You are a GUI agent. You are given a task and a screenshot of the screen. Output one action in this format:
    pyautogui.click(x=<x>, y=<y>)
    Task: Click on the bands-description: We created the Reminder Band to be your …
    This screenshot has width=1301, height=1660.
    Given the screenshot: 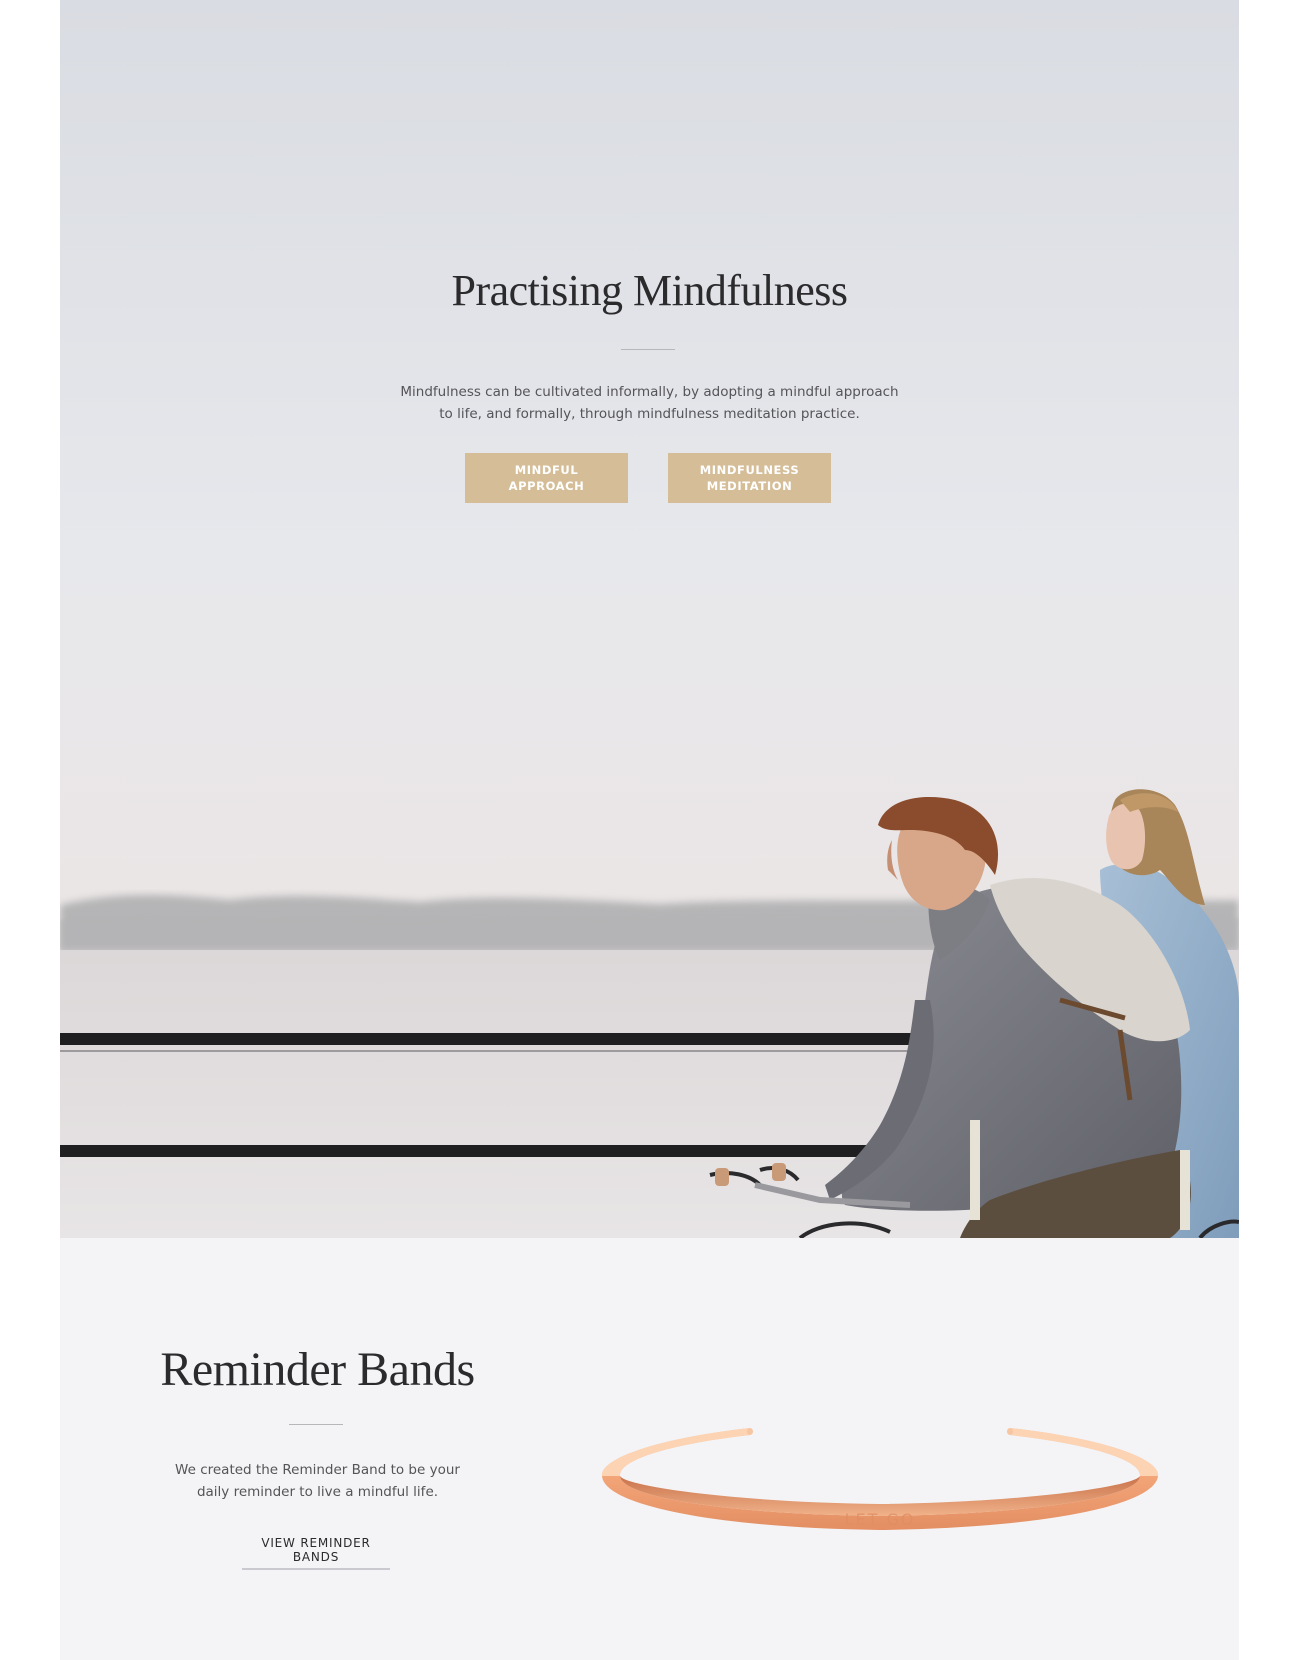 What is the action you would take?
    pyautogui.click(x=317, y=1481)
    